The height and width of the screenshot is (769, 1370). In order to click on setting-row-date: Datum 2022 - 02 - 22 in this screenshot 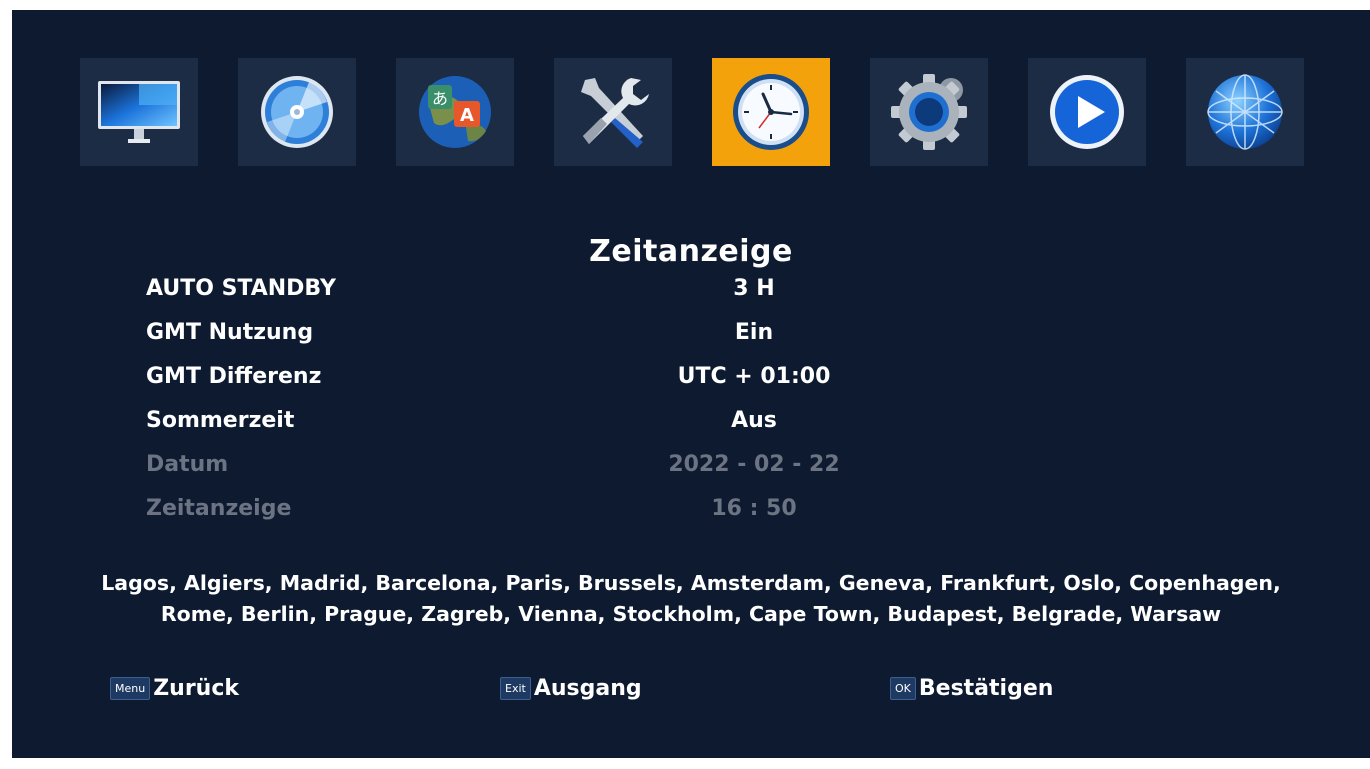, I will do `click(691, 474)`.